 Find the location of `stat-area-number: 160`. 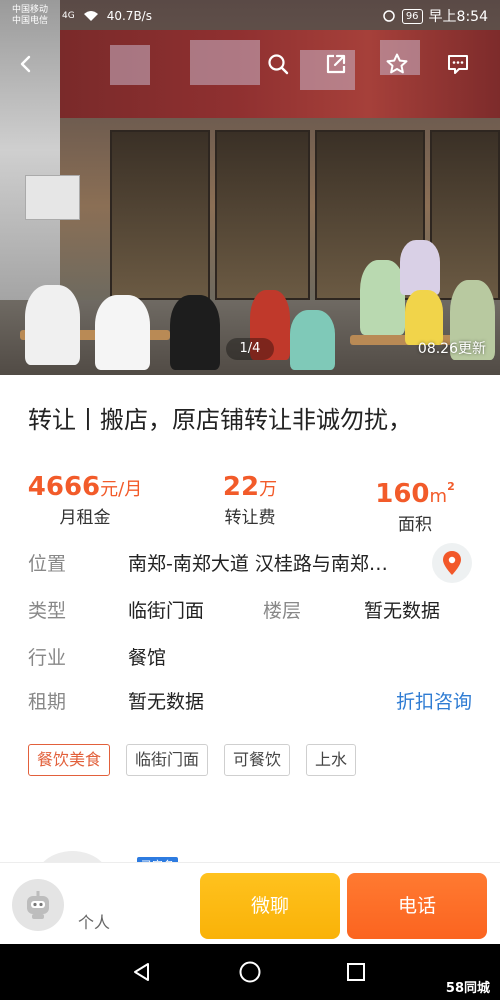

stat-area-number: 160 is located at coordinates (402, 494).